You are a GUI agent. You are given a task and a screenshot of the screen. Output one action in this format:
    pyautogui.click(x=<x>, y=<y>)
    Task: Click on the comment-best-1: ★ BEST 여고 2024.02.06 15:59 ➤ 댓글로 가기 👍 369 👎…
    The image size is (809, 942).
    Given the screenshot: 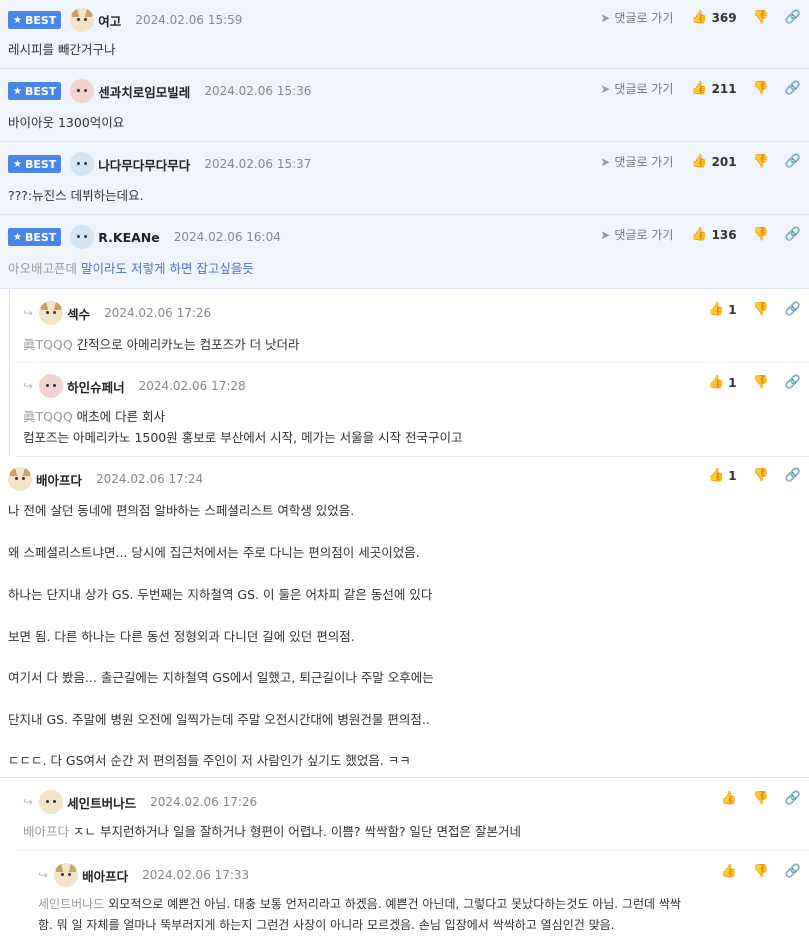 What is the action you would take?
    pyautogui.click(x=404, y=34)
    